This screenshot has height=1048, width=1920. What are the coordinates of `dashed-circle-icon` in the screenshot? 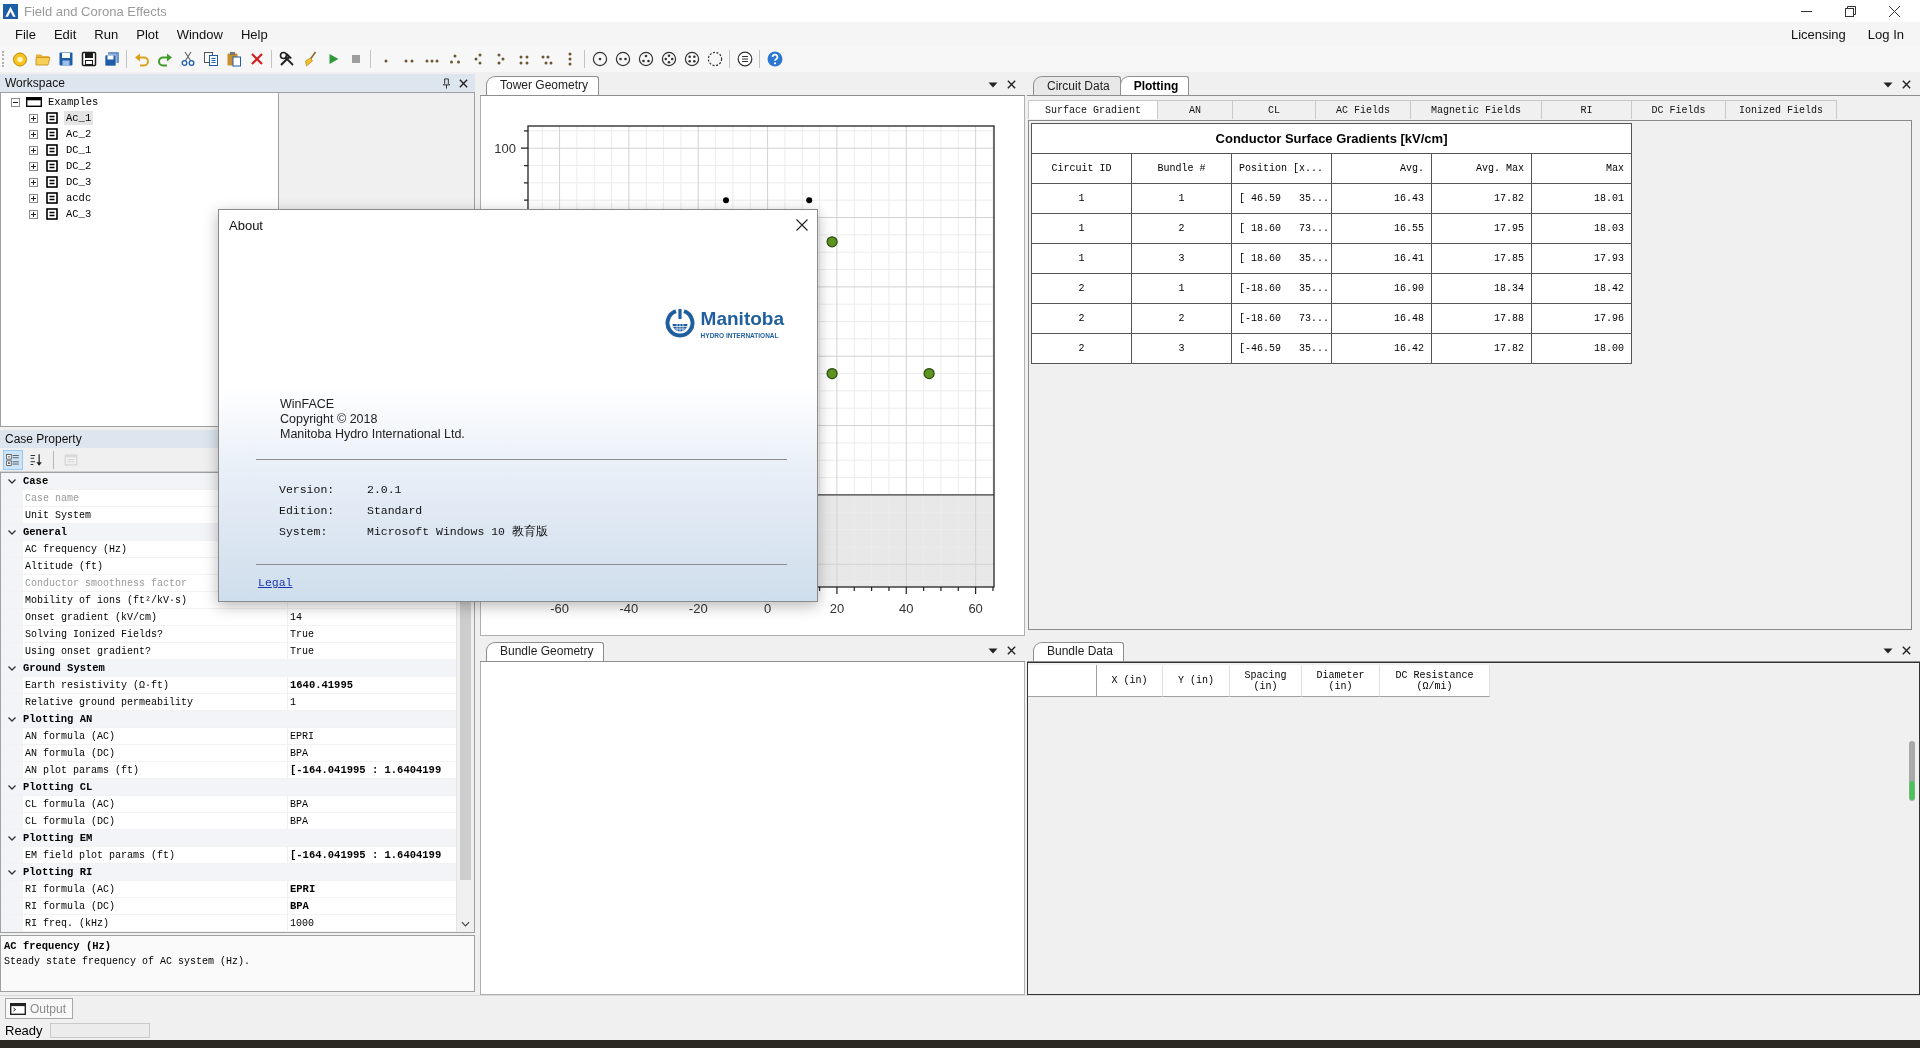 It's located at (714, 59).